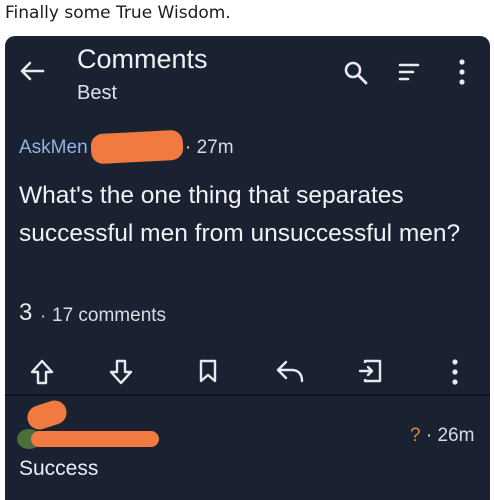  What do you see at coordinates (118, 13) in the screenshot?
I see `post-caption: Finally some True Wisdom.` at bounding box center [118, 13].